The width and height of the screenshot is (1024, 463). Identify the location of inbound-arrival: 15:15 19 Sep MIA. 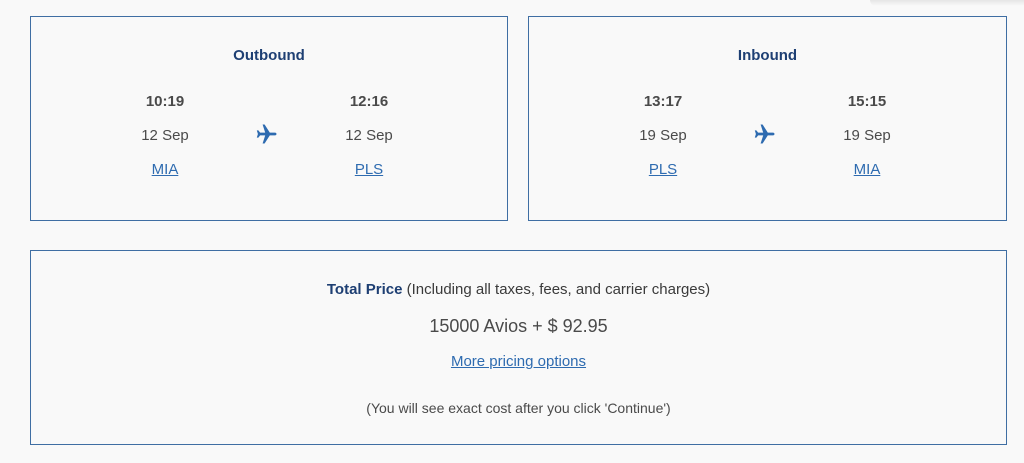
(867, 136).